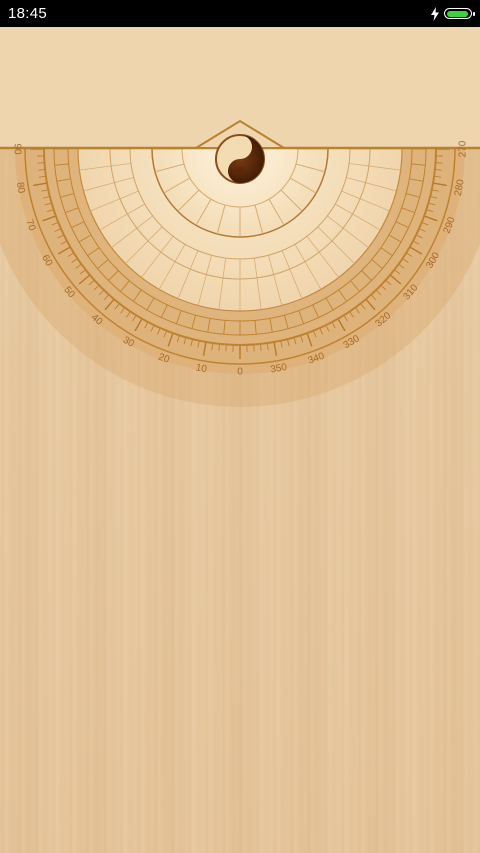 Image resolution: width=480 pixels, height=853 pixels. I want to click on battery-level-fill, so click(457, 13).